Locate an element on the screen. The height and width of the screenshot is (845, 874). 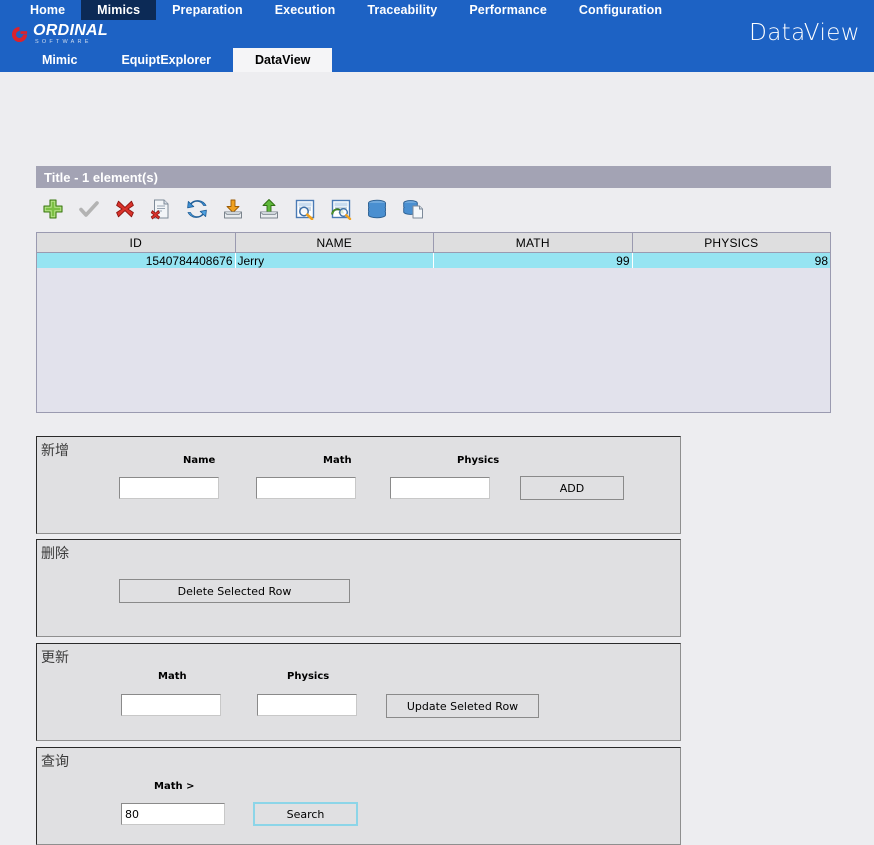
subtab-mimic: Mimic is located at coordinates (59, 60).